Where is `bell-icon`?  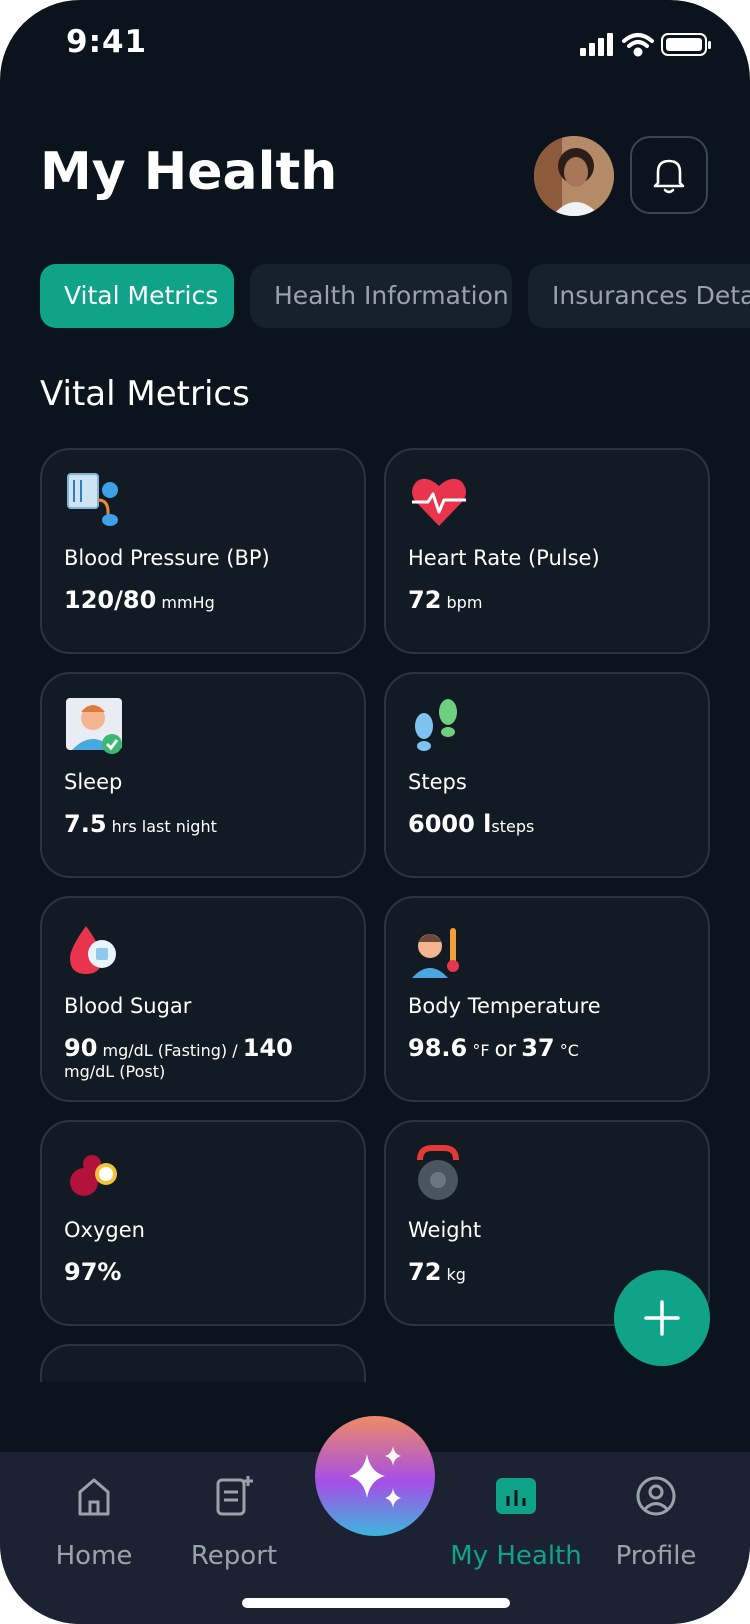 bell-icon is located at coordinates (669, 176).